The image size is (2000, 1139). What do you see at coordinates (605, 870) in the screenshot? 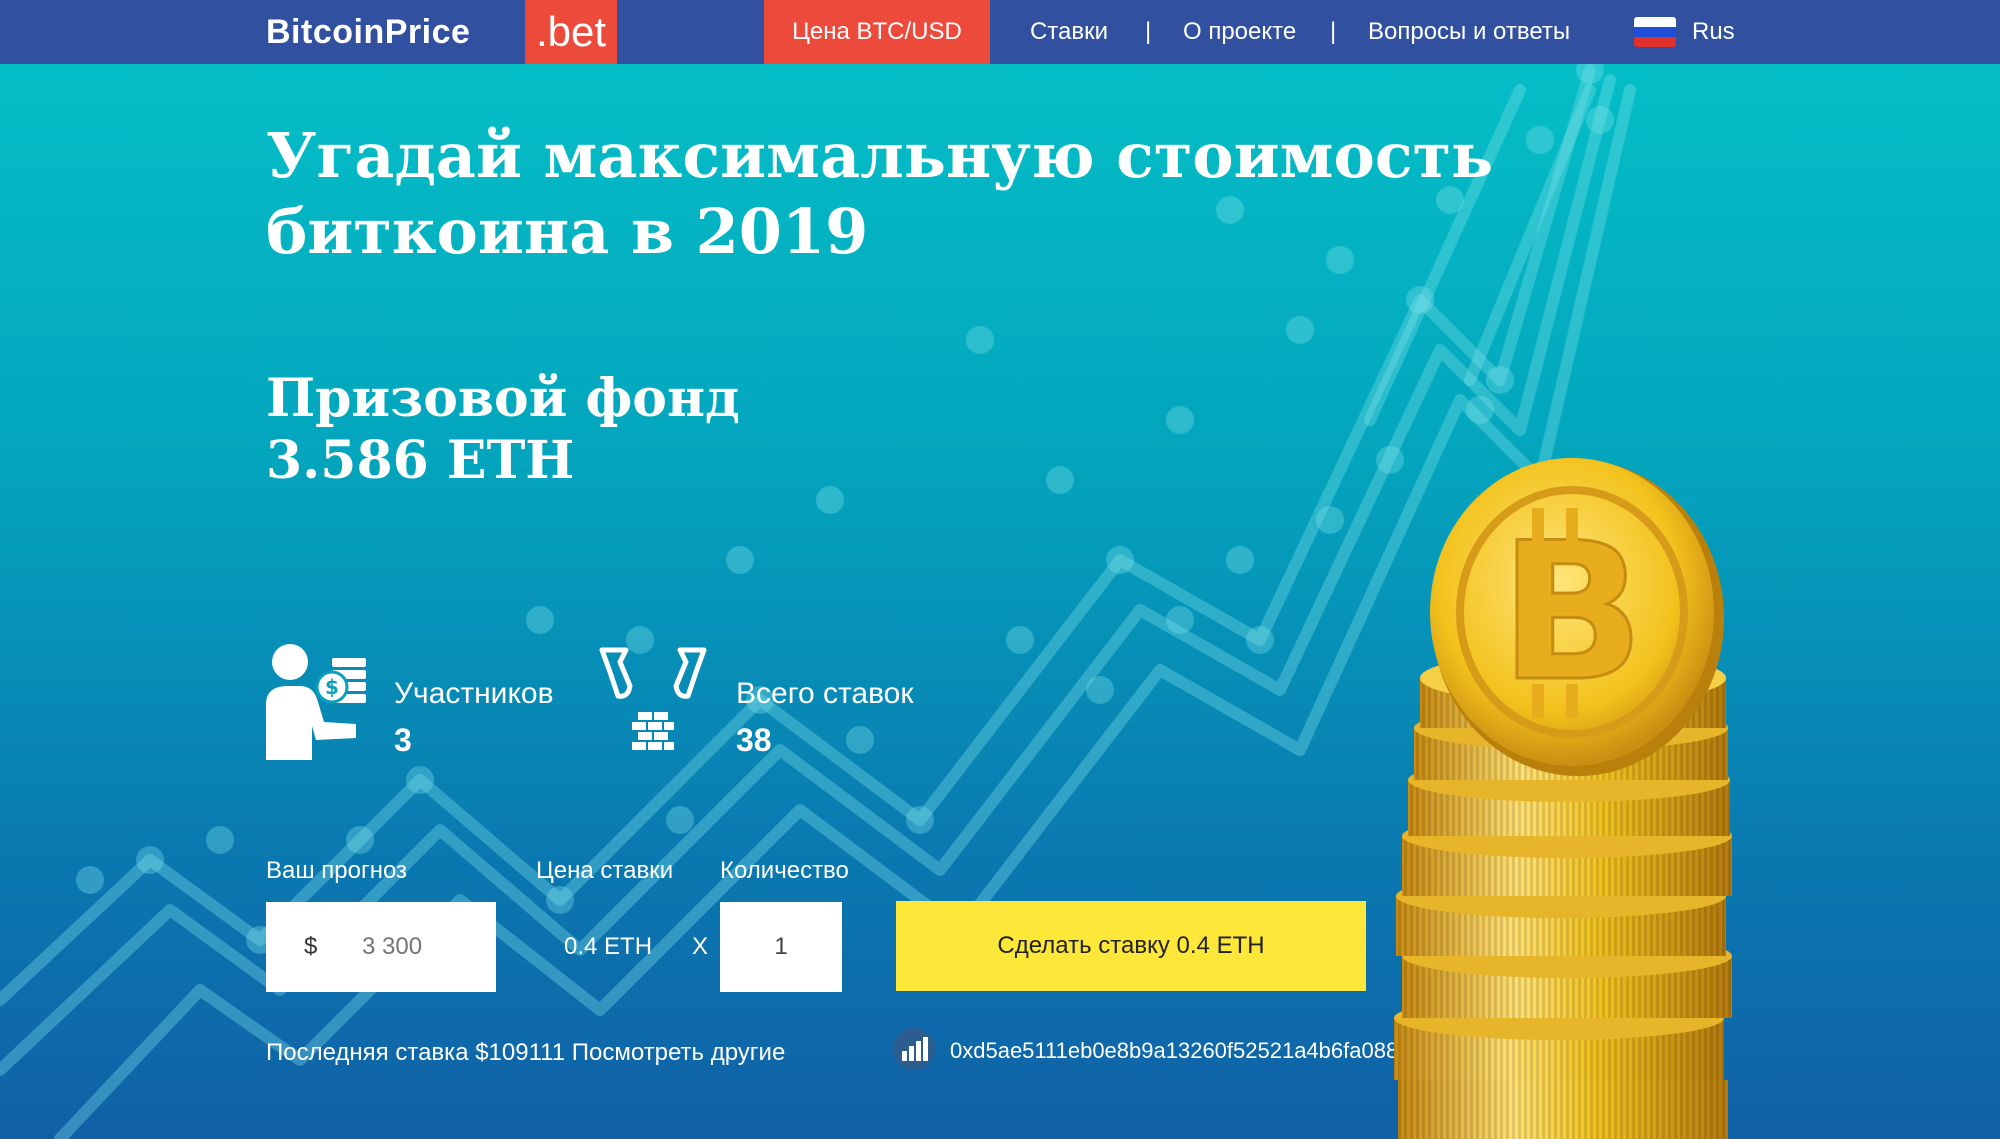
I see `bet-price-label: Цена ставки` at bounding box center [605, 870].